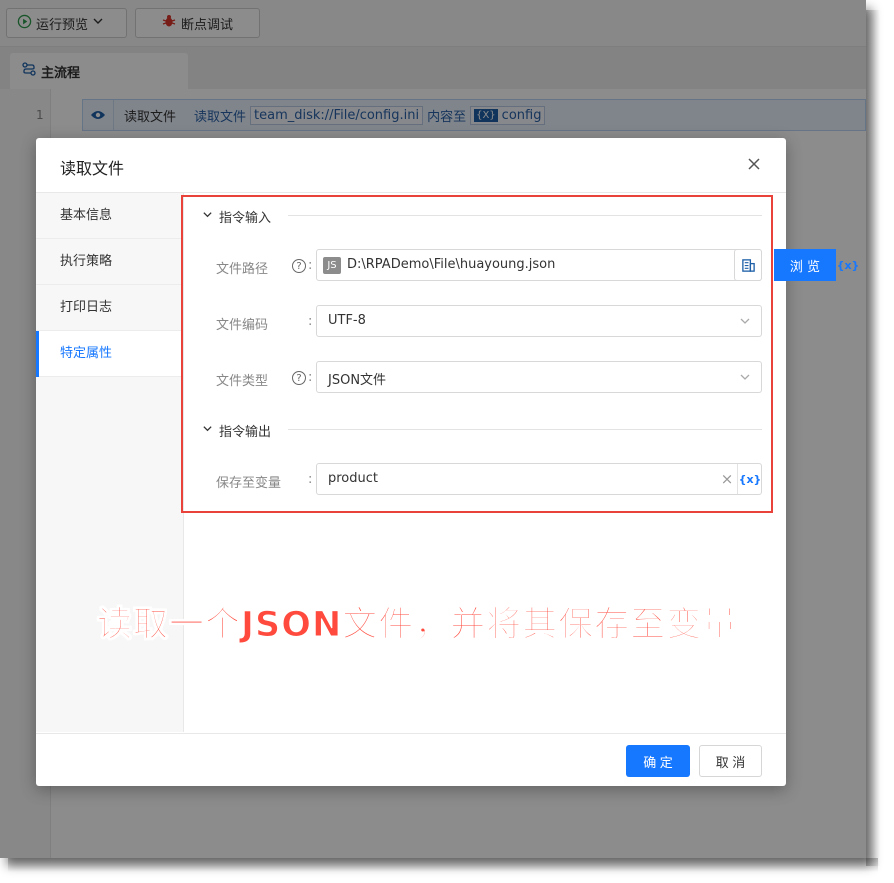  What do you see at coordinates (411, 165) in the screenshot?
I see `dialog-header: 读取文件` at bounding box center [411, 165].